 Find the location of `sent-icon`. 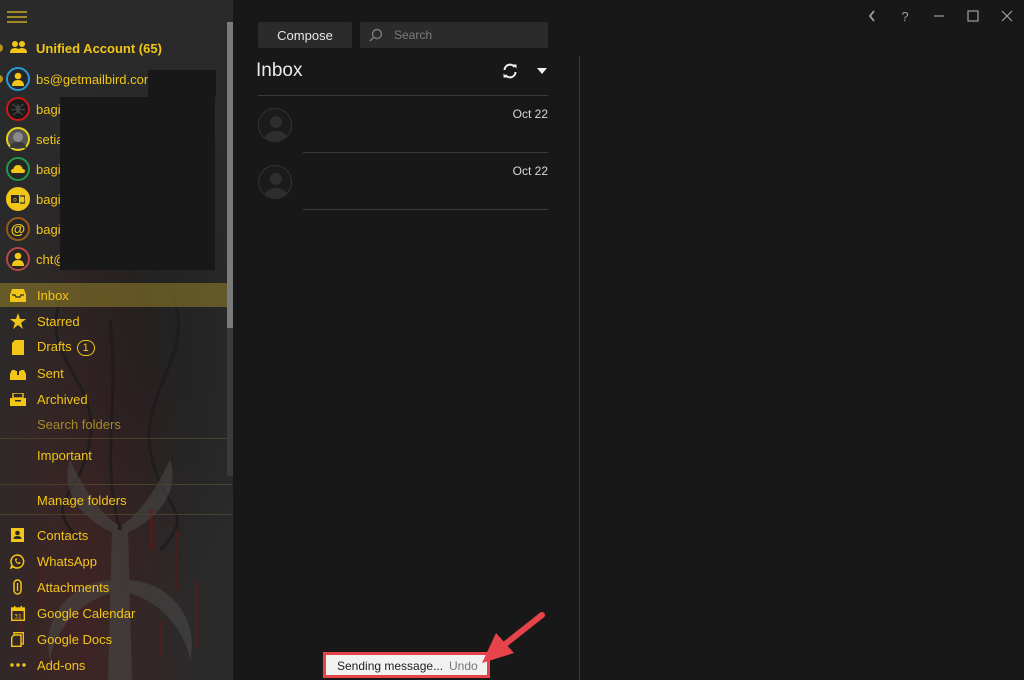

sent-icon is located at coordinates (17, 373).